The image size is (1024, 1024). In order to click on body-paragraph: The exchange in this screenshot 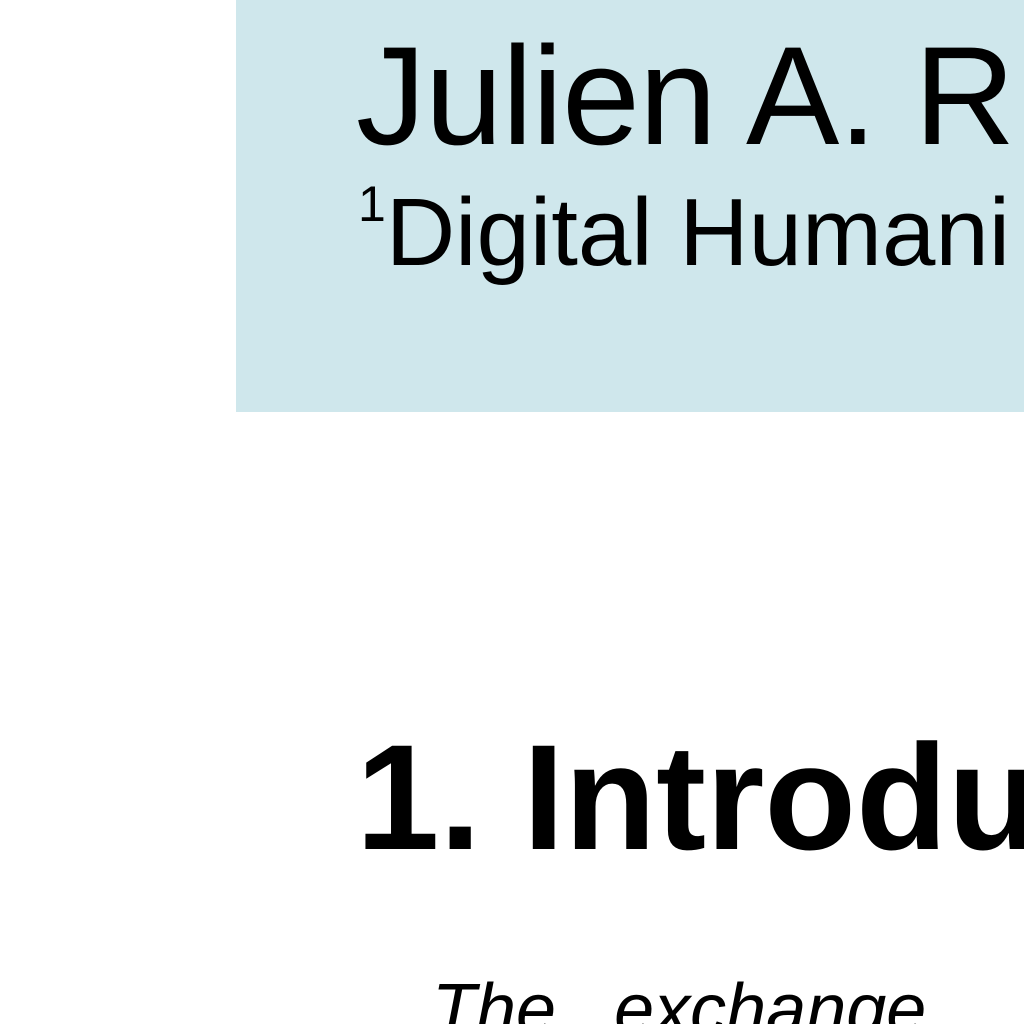, I will do `click(679, 997)`.